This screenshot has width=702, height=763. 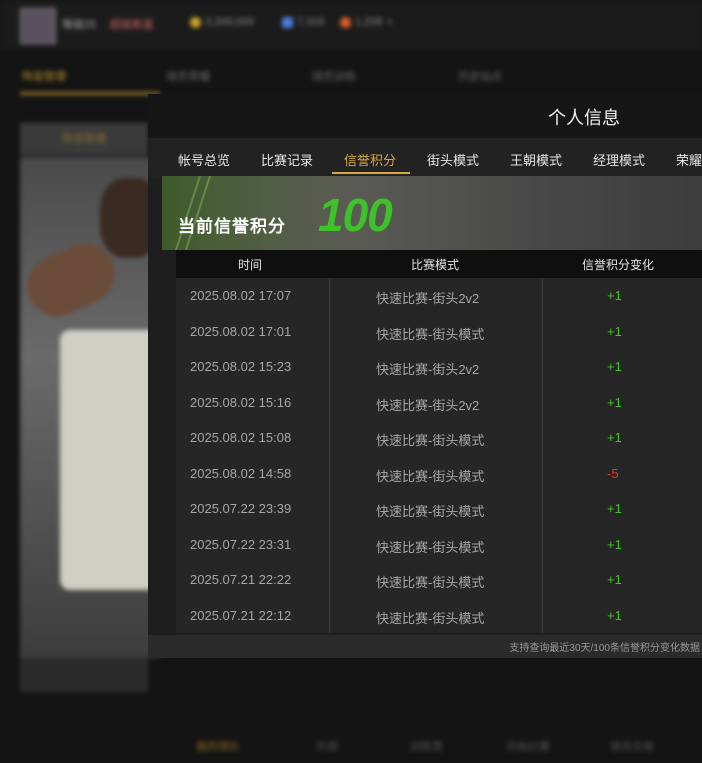 What do you see at coordinates (390, 22) in the screenshot?
I see `add-icon: +` at bounding box center [390, 22].